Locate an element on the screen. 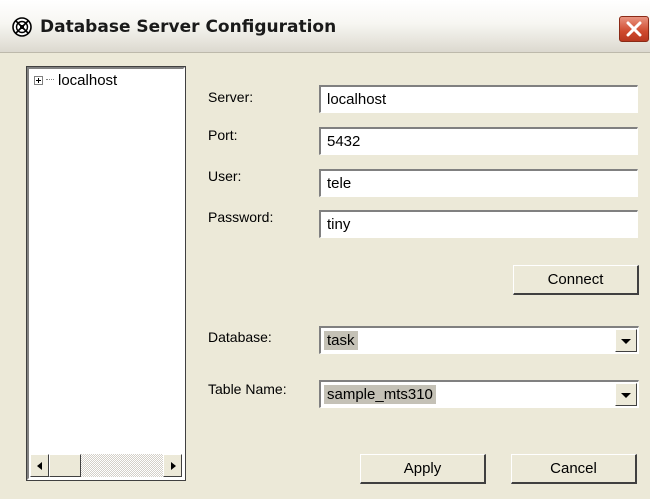 The width and height of the screenshot is (650, 499). database-selected-value: task is located at coordinates (341, 340).